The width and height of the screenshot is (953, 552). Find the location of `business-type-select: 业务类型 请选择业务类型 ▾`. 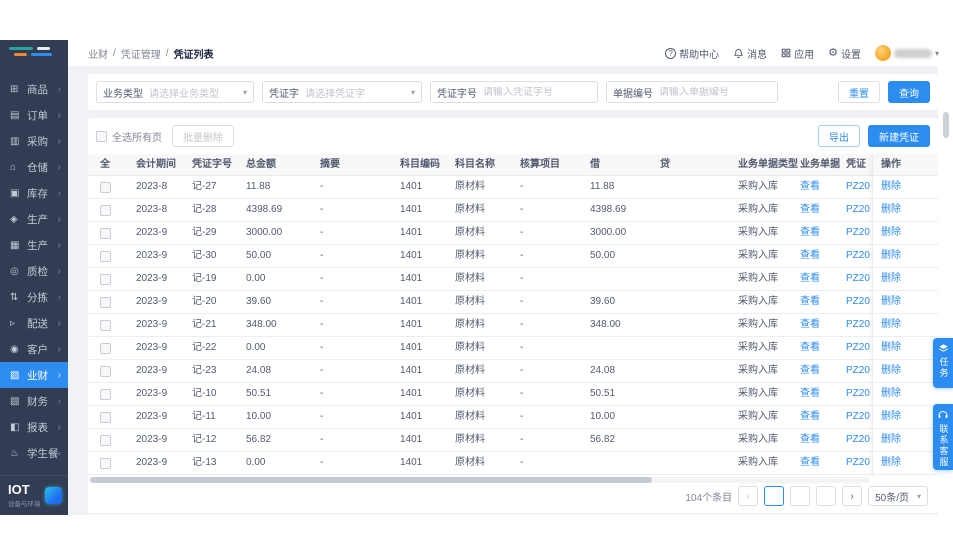

business-type-select: 业务类型 请选择业务类型 ▾ is located at coordinates (175, 92).